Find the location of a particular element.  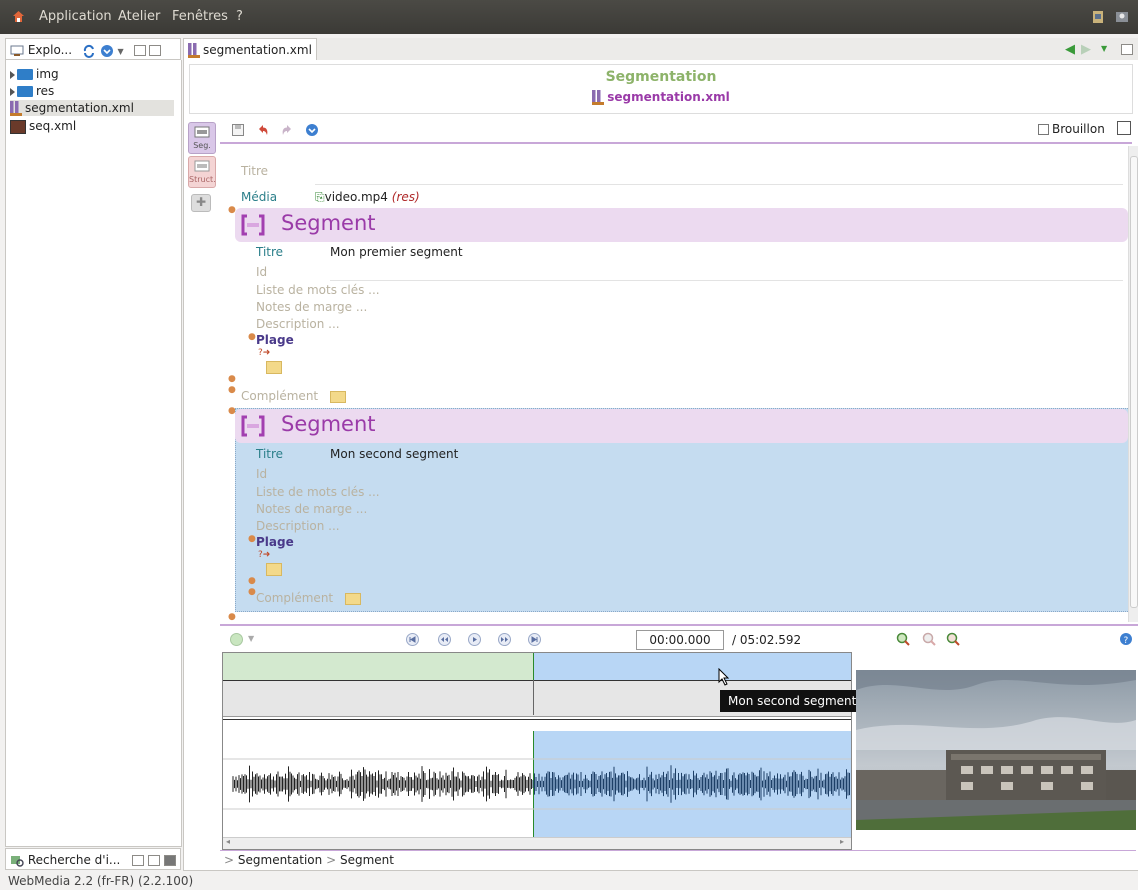

fast-forward-icon is located at coordinates (504, 639).